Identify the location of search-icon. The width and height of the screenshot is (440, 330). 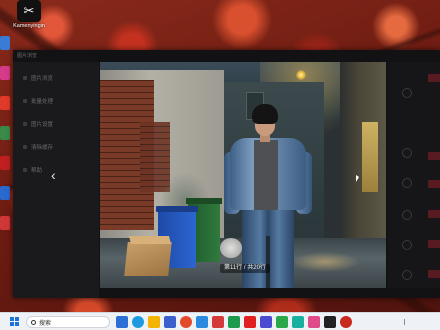
(33, 322).